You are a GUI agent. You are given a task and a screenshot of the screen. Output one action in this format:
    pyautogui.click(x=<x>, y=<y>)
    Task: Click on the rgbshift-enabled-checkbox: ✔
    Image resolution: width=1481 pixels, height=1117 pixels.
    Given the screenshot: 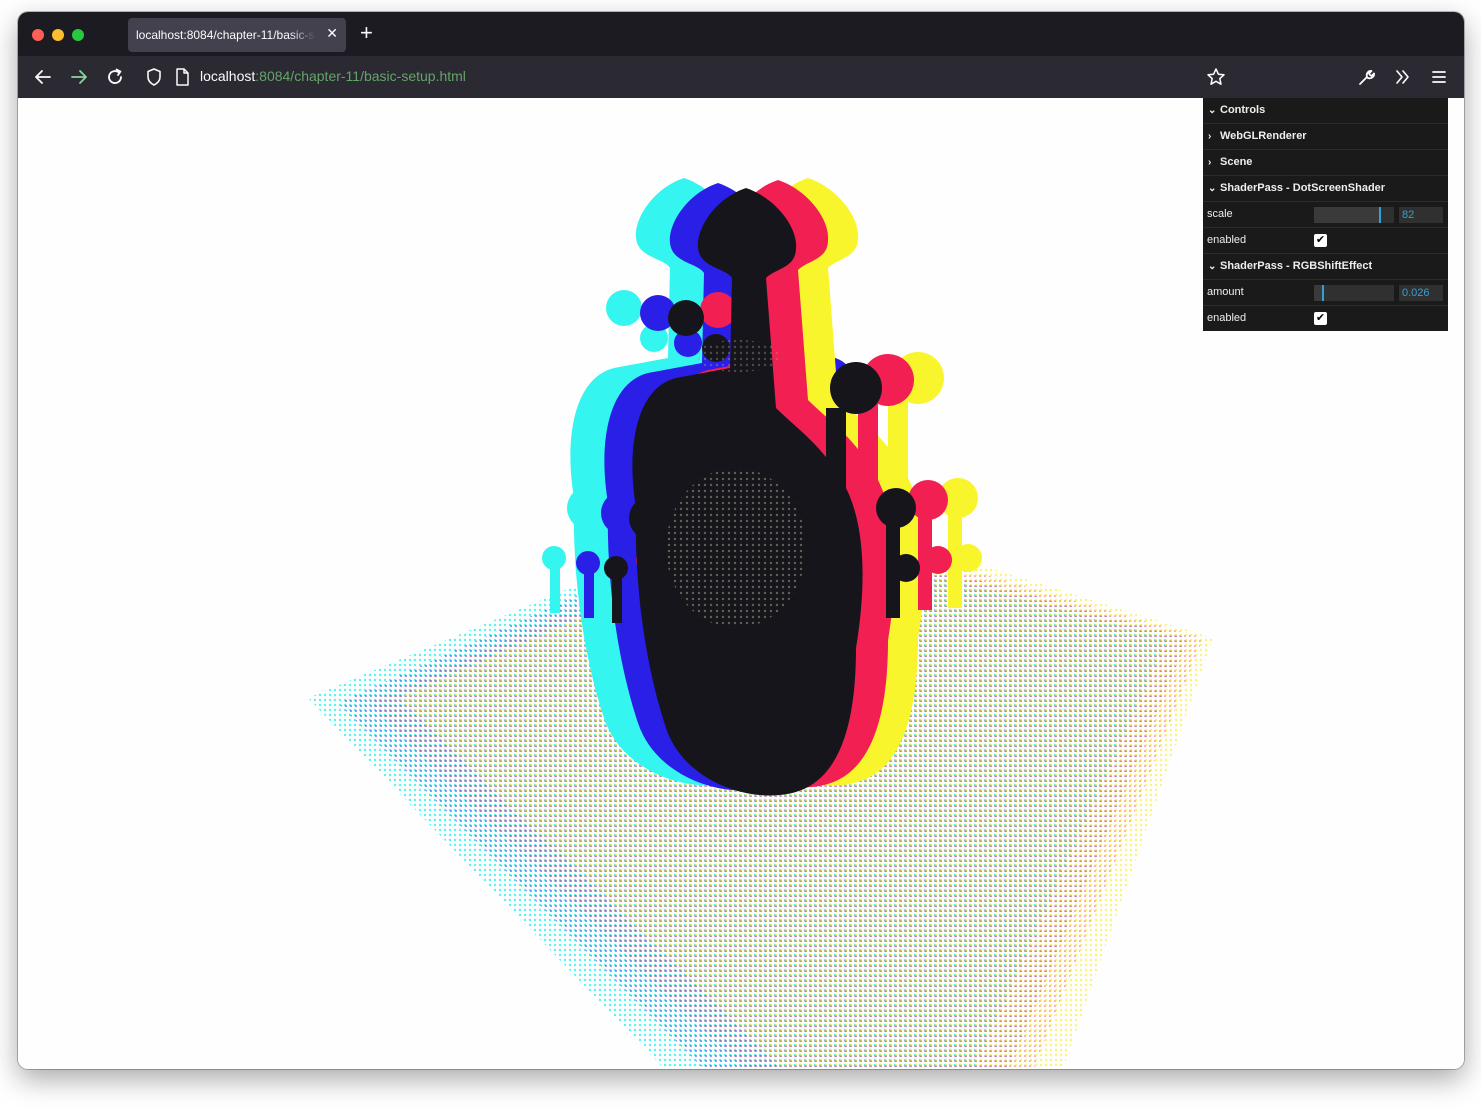 What is the action you would take?
    pyautogui.click(x=1320, y=318)
    